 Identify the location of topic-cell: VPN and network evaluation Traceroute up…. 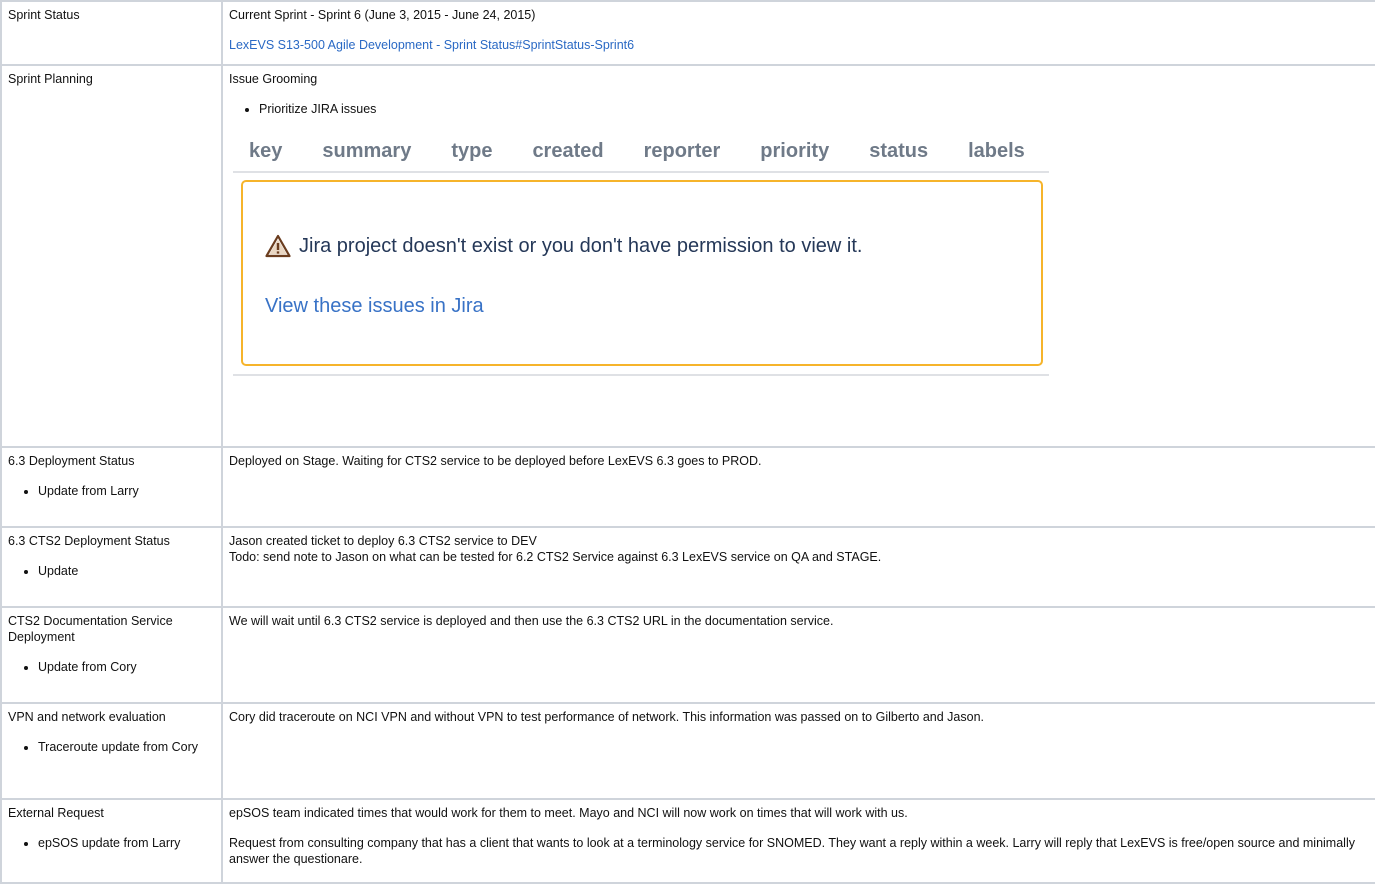
(111, 751).